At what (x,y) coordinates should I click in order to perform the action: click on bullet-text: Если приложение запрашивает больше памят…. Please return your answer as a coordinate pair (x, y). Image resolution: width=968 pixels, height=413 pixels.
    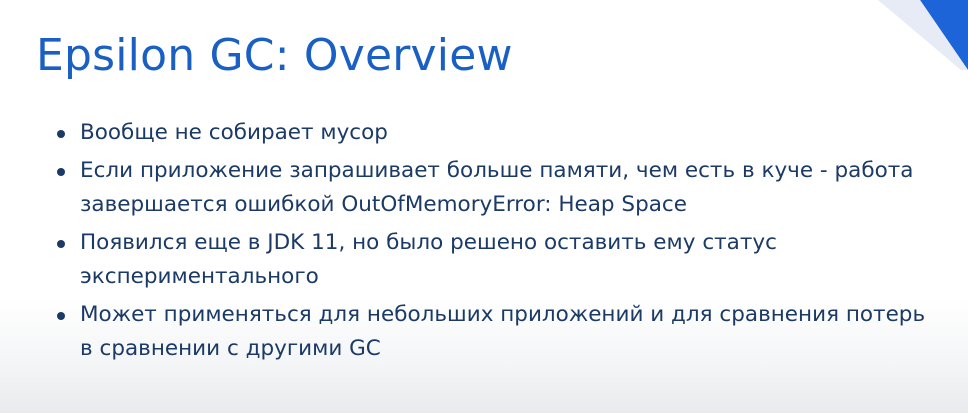
    Looking at the image, I should click on (497, 187).